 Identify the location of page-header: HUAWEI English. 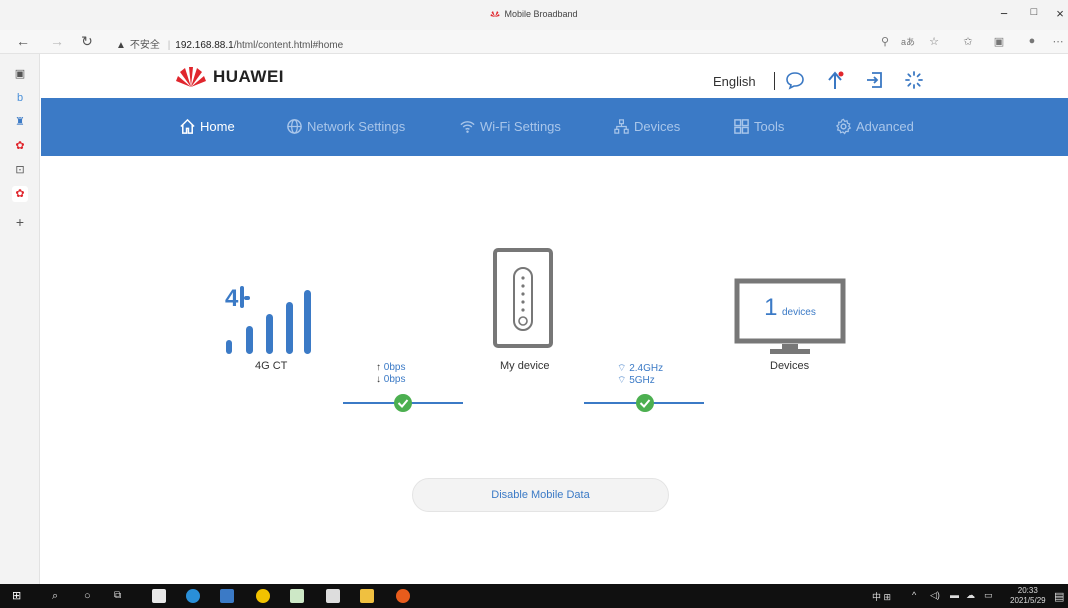
(554, 76).